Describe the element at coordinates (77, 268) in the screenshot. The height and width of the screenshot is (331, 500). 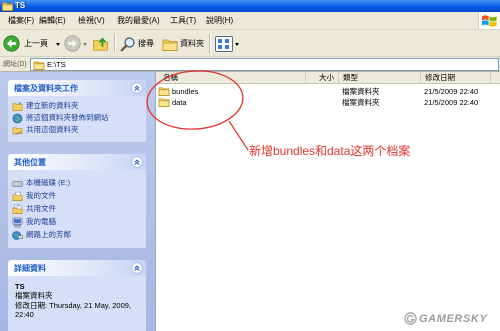
I see `panel-header: 詳細資料` at that location.